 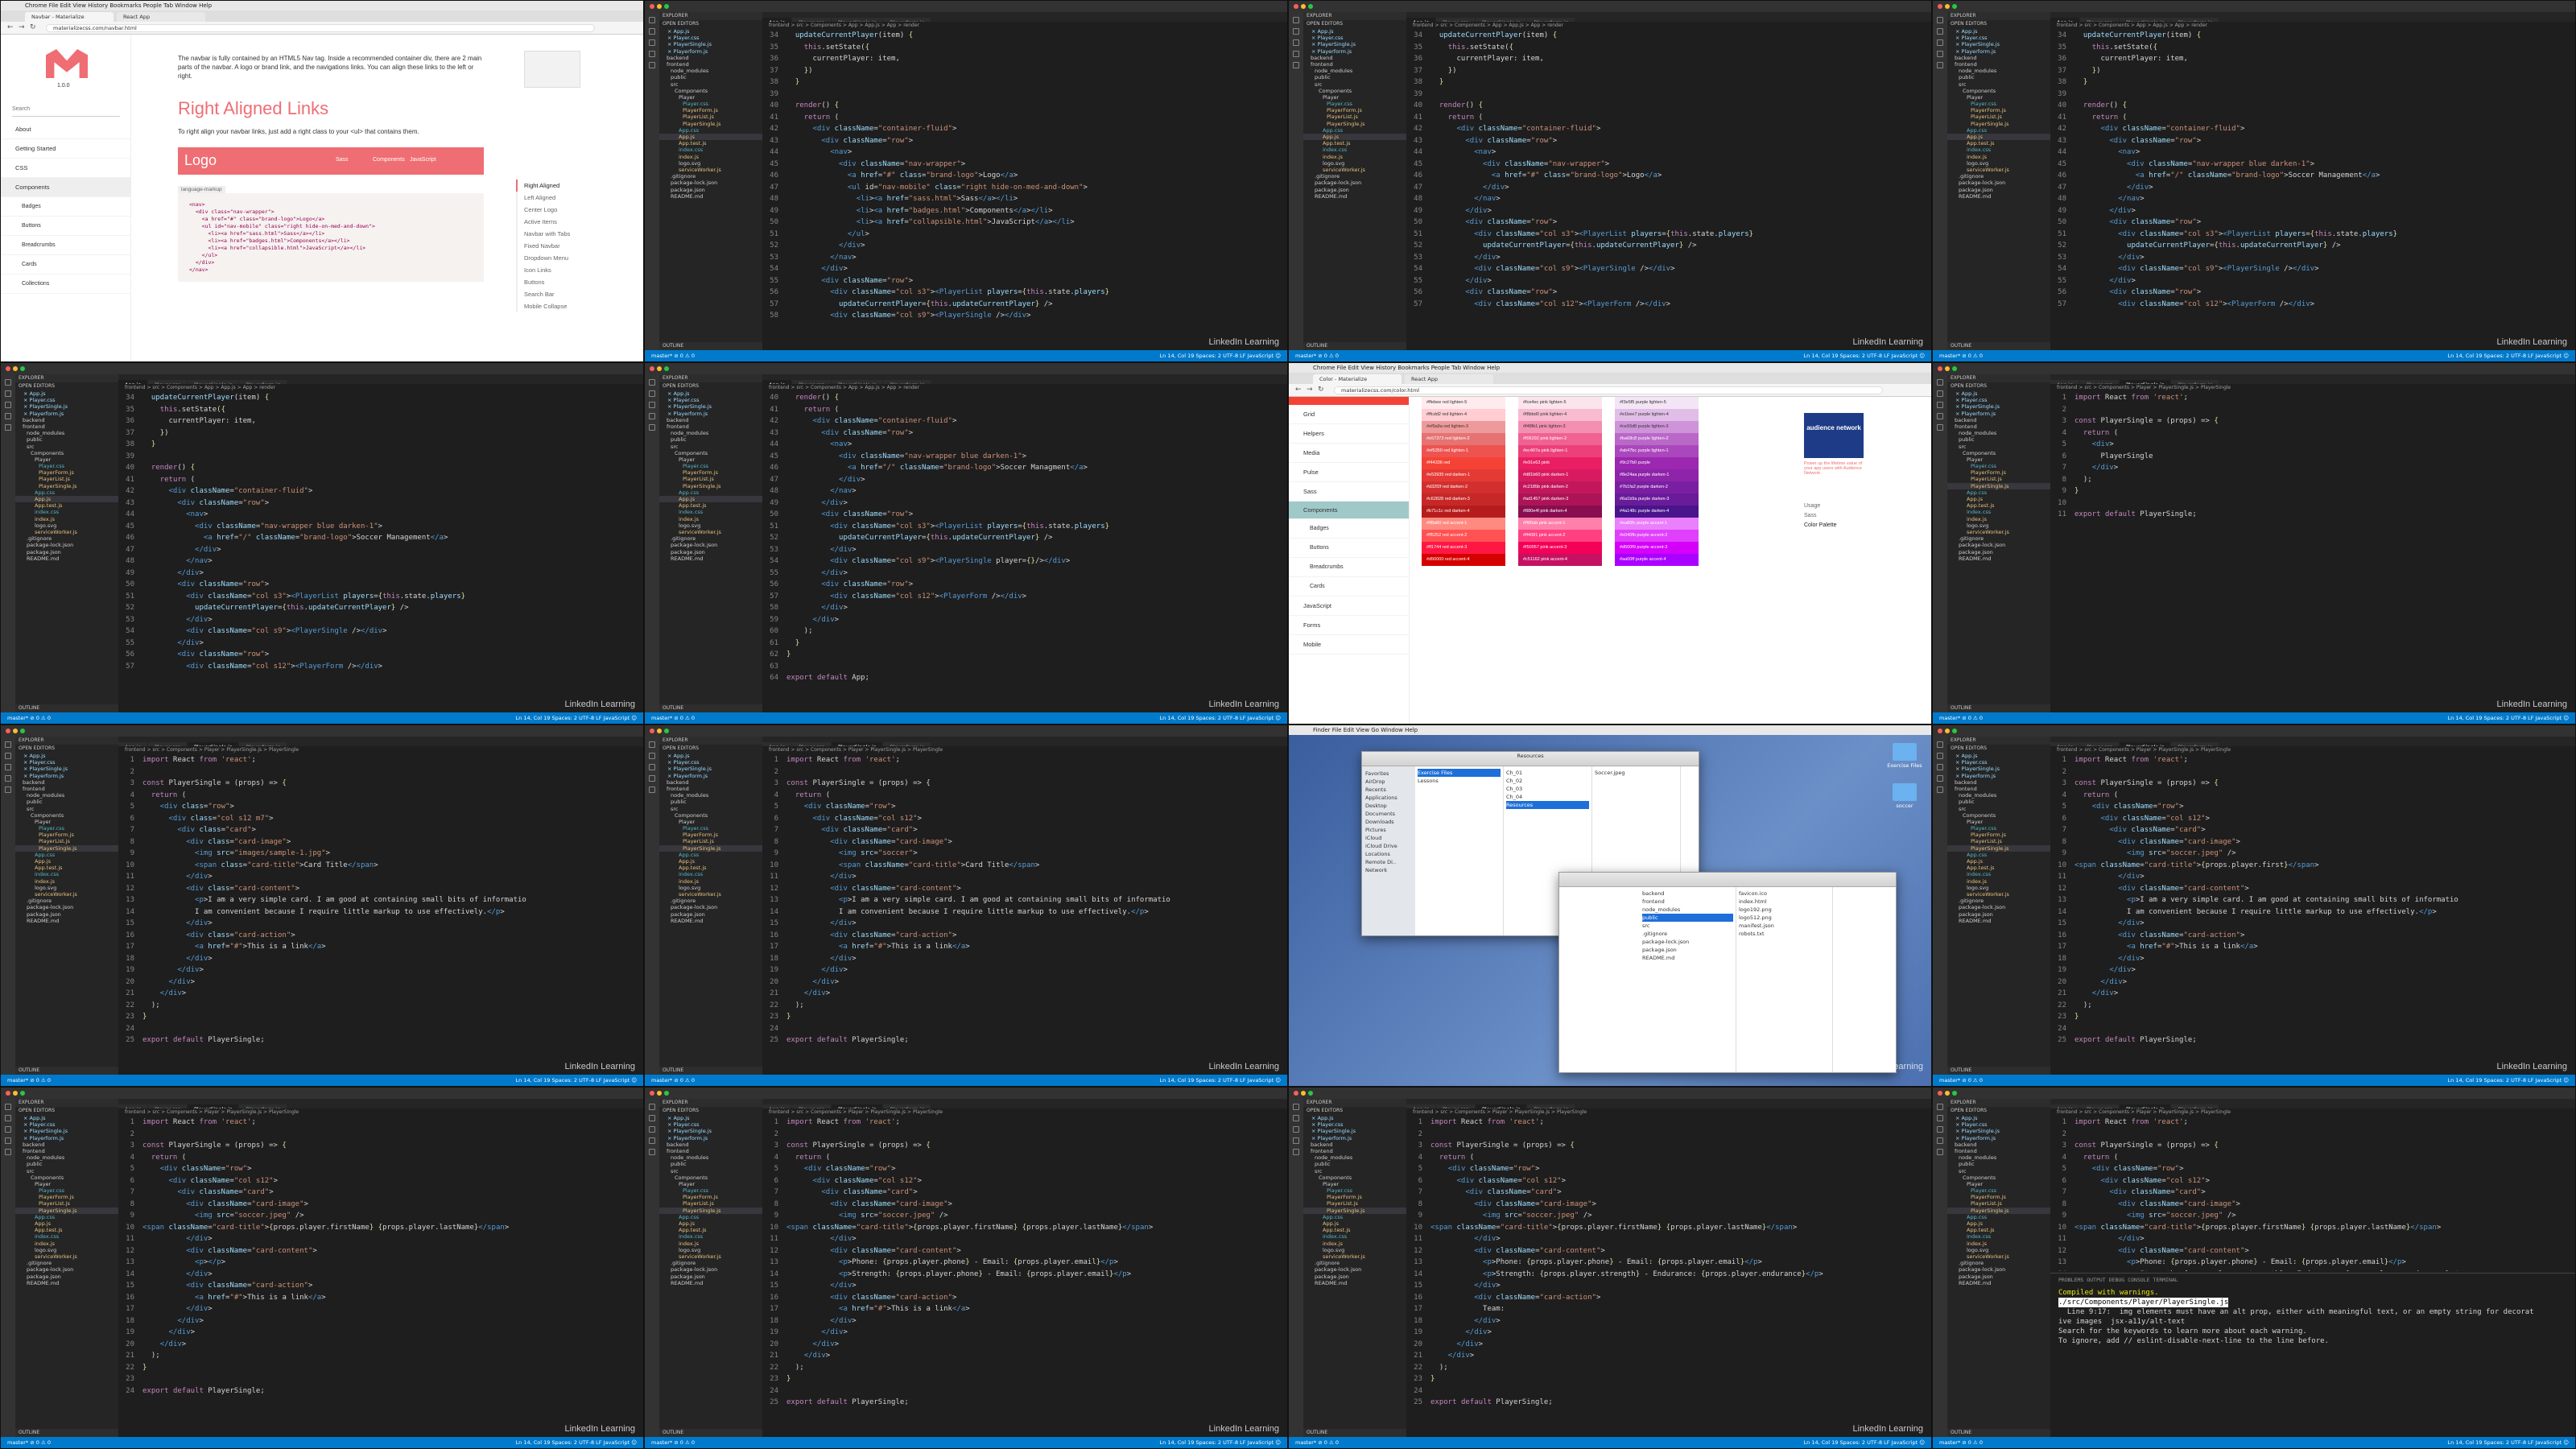 I want to click on file-tree-item: Player, so click(x=66, y=822).